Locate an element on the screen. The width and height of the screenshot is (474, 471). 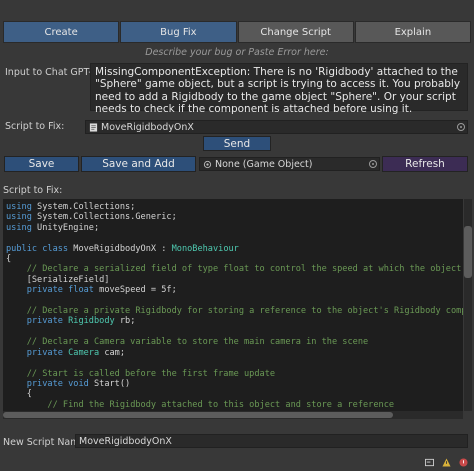
tab-create-label: Create is located at coordinates (61, 32).